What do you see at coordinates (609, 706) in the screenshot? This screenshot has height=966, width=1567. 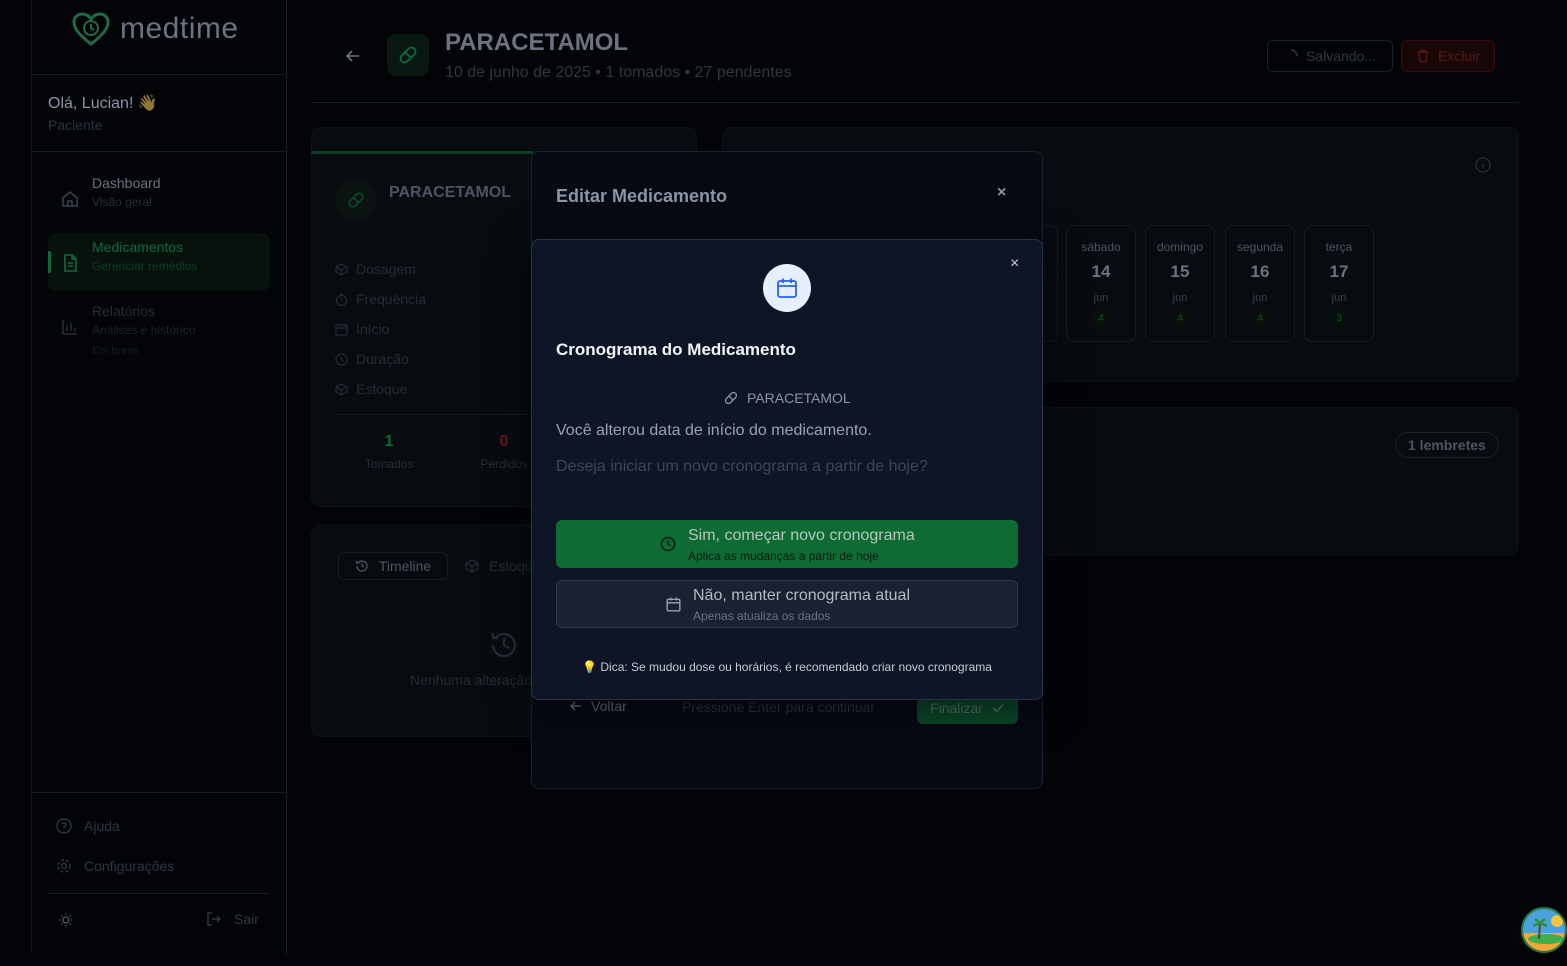 I see `back-label: Voltar` at bounding box center [609, 706].